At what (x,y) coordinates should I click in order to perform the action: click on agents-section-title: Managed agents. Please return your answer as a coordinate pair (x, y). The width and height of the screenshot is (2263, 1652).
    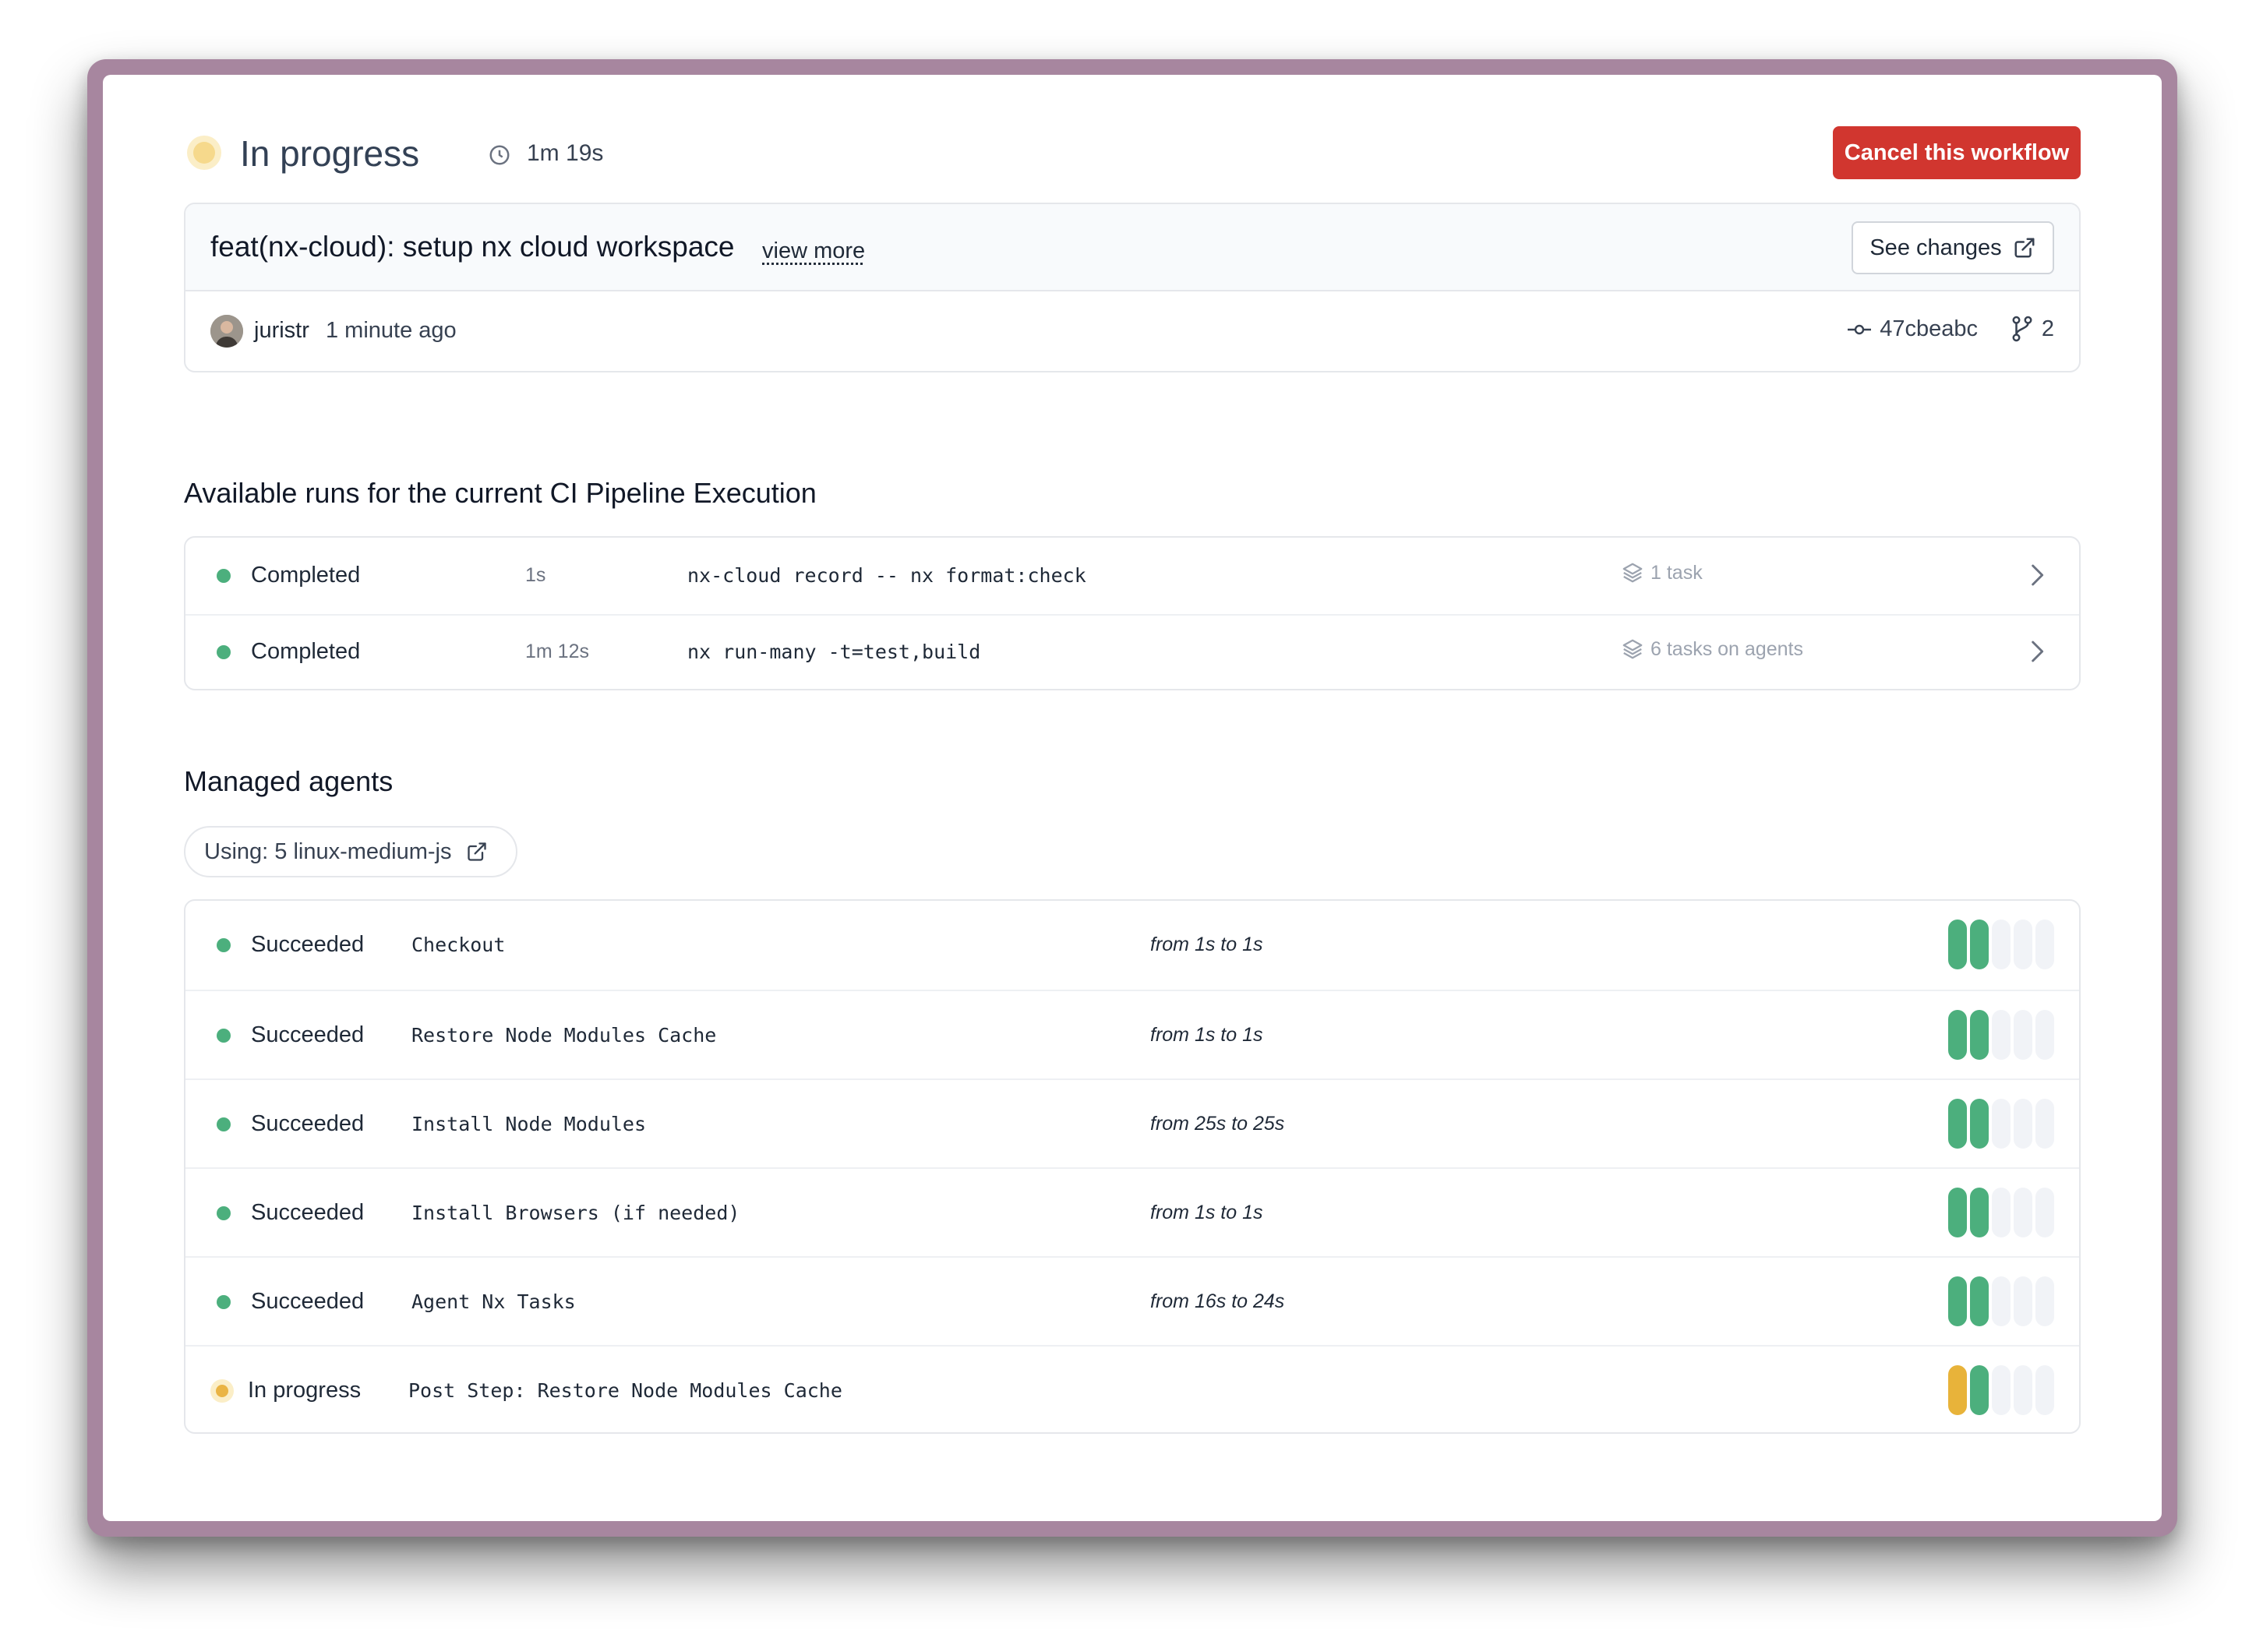
    Looking at the image, I should click on (289, 781).